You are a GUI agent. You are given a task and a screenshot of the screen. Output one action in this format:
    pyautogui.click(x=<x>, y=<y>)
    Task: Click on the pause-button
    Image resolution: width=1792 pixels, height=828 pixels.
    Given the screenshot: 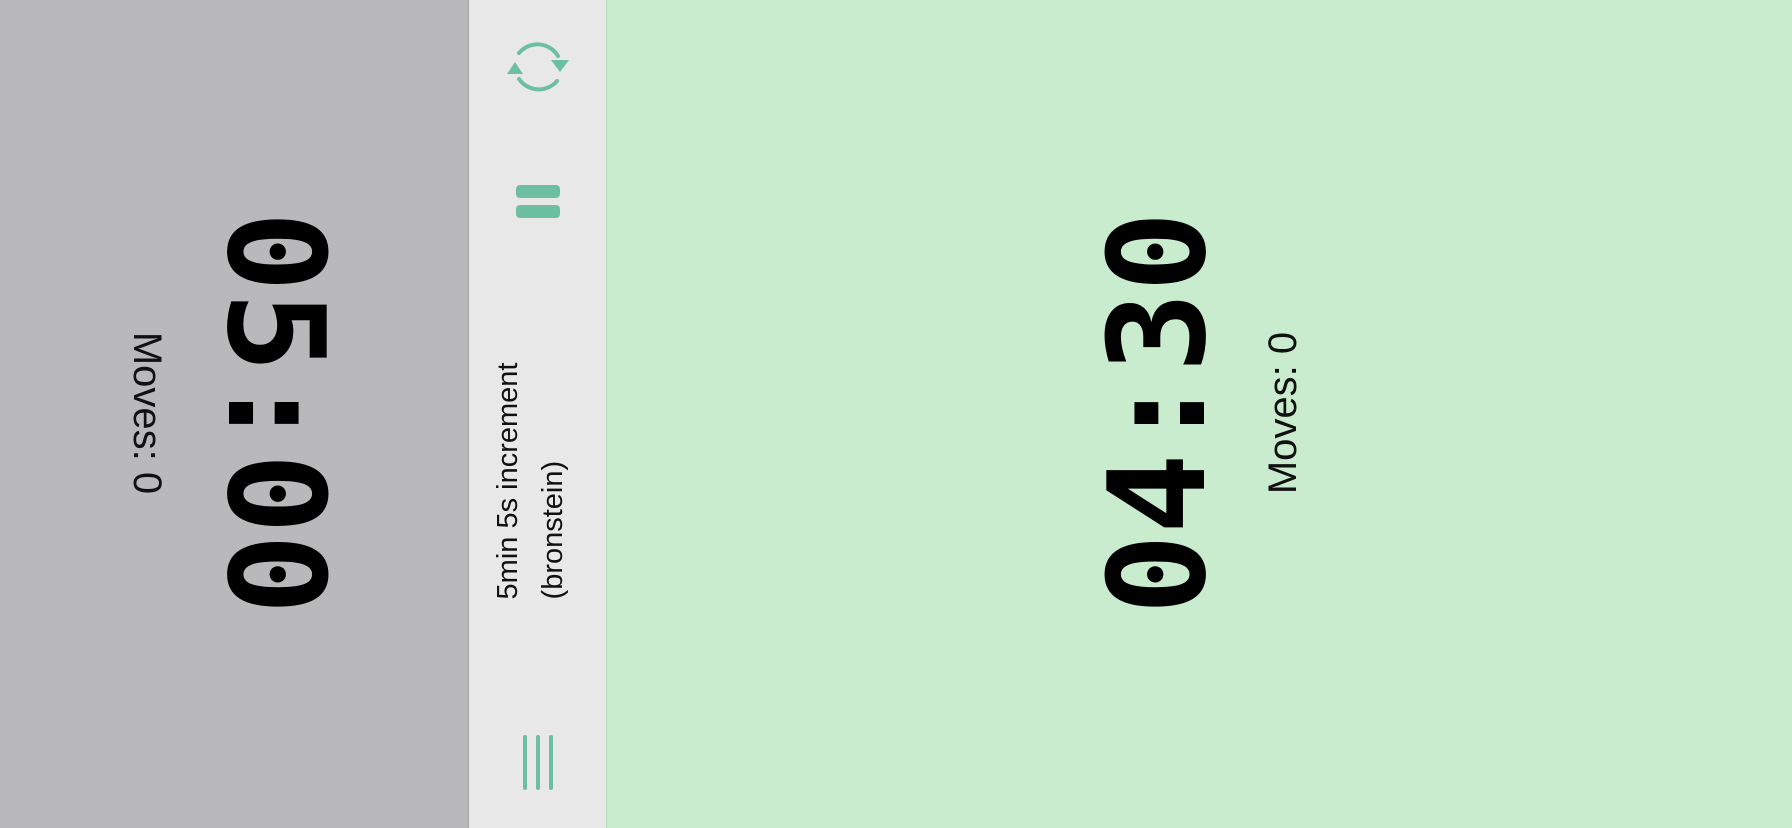 What is the action you would take?
    pyautogui.click(x=538, y=202)
    